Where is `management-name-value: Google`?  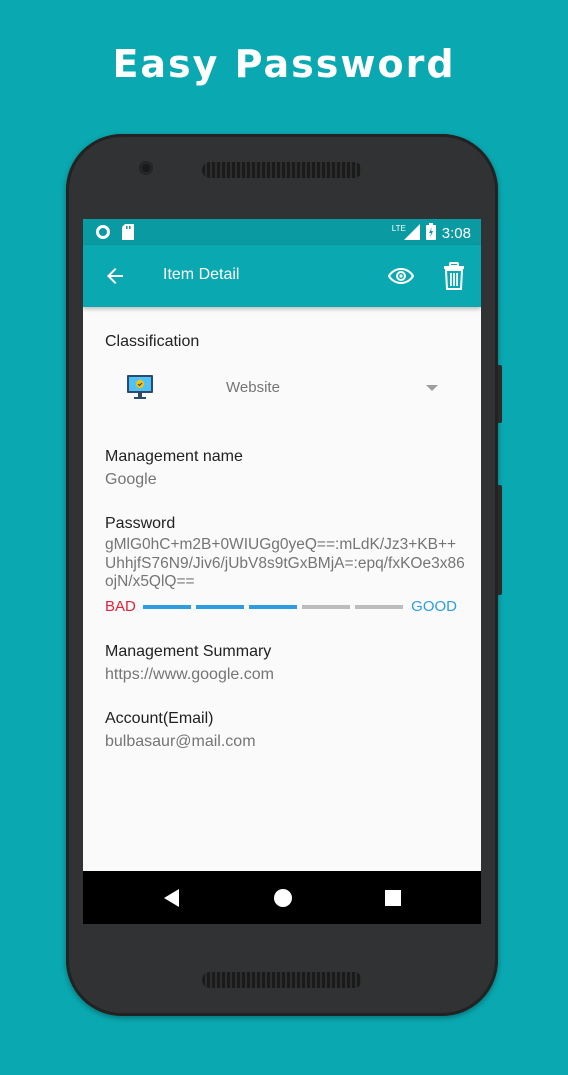
management-name-value: Google is located at coordinates (131, 479).